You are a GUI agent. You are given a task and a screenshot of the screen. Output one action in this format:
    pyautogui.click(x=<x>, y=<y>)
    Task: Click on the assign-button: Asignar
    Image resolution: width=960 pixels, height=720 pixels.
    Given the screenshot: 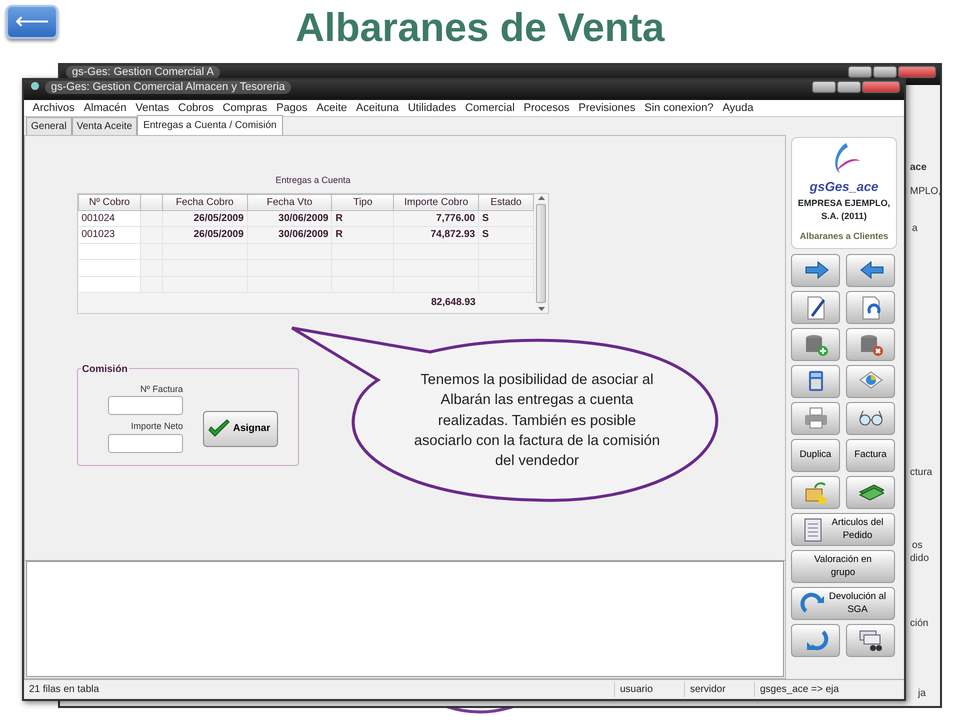 What is the action you would take?
    pyautogui.click(x=240, y=428)
    